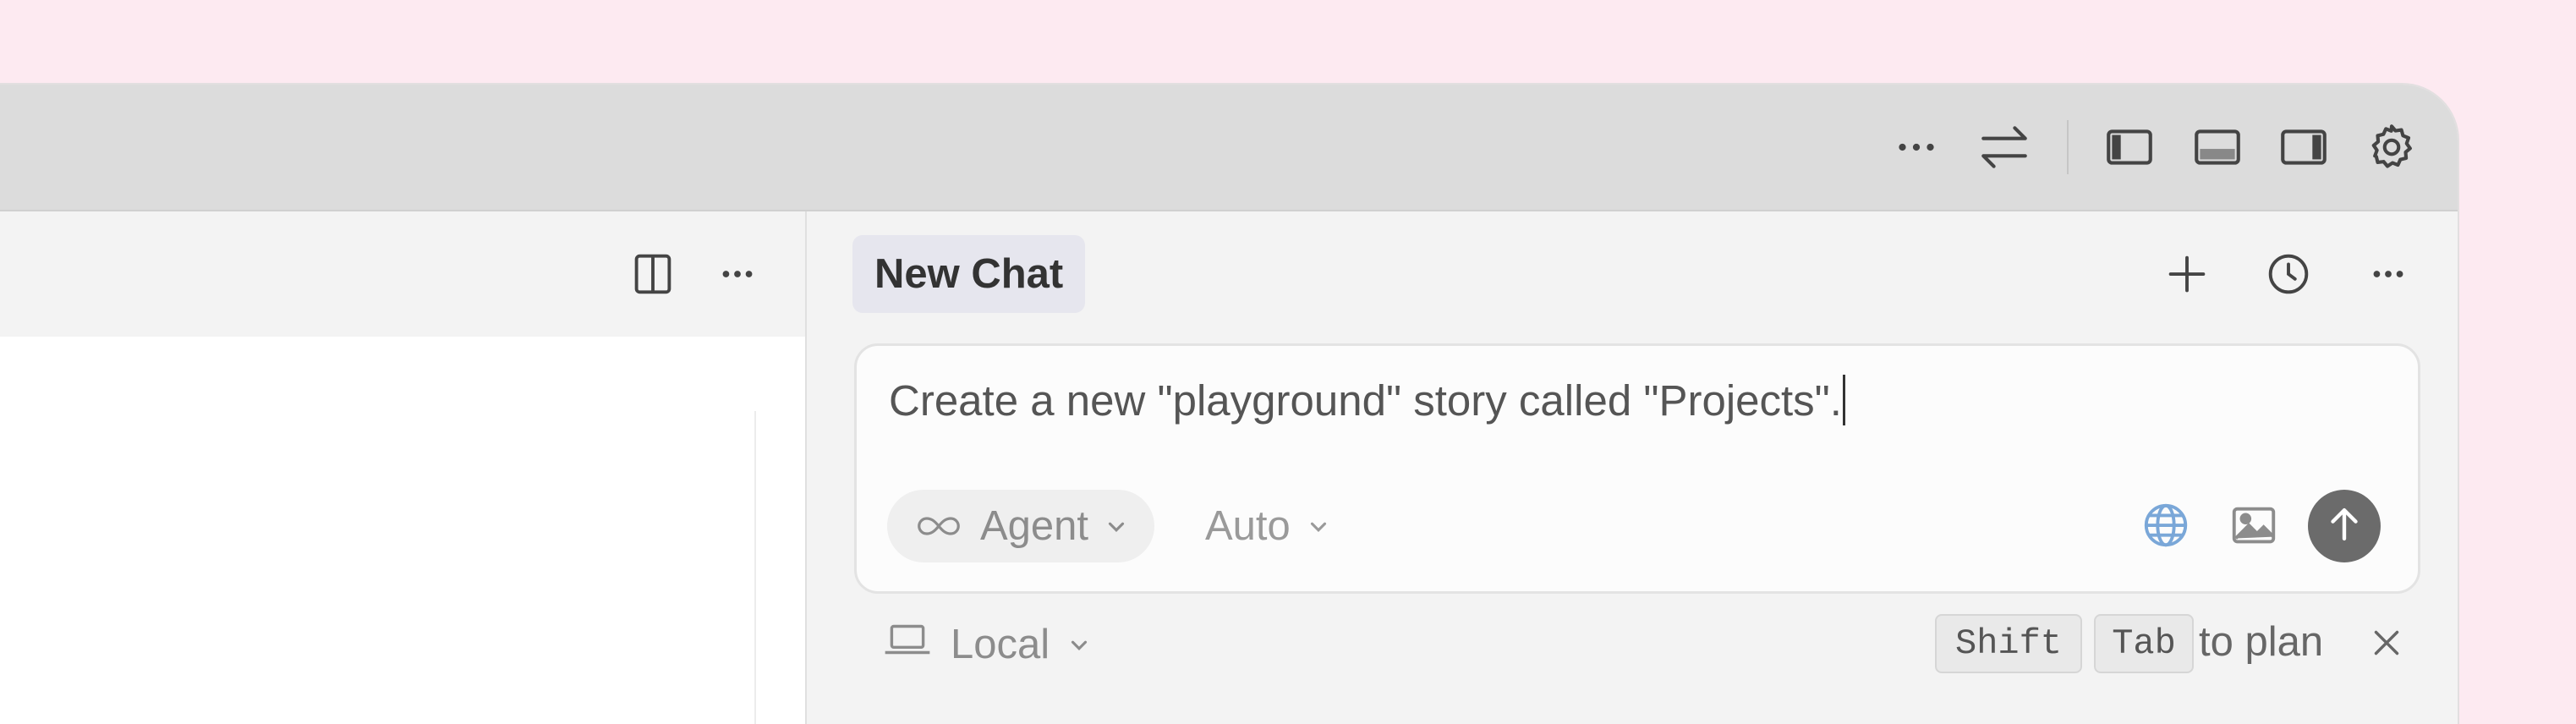 The image size is (2576, 724). I want to click on chat-tab-label: New Chat, so click(969, 274).